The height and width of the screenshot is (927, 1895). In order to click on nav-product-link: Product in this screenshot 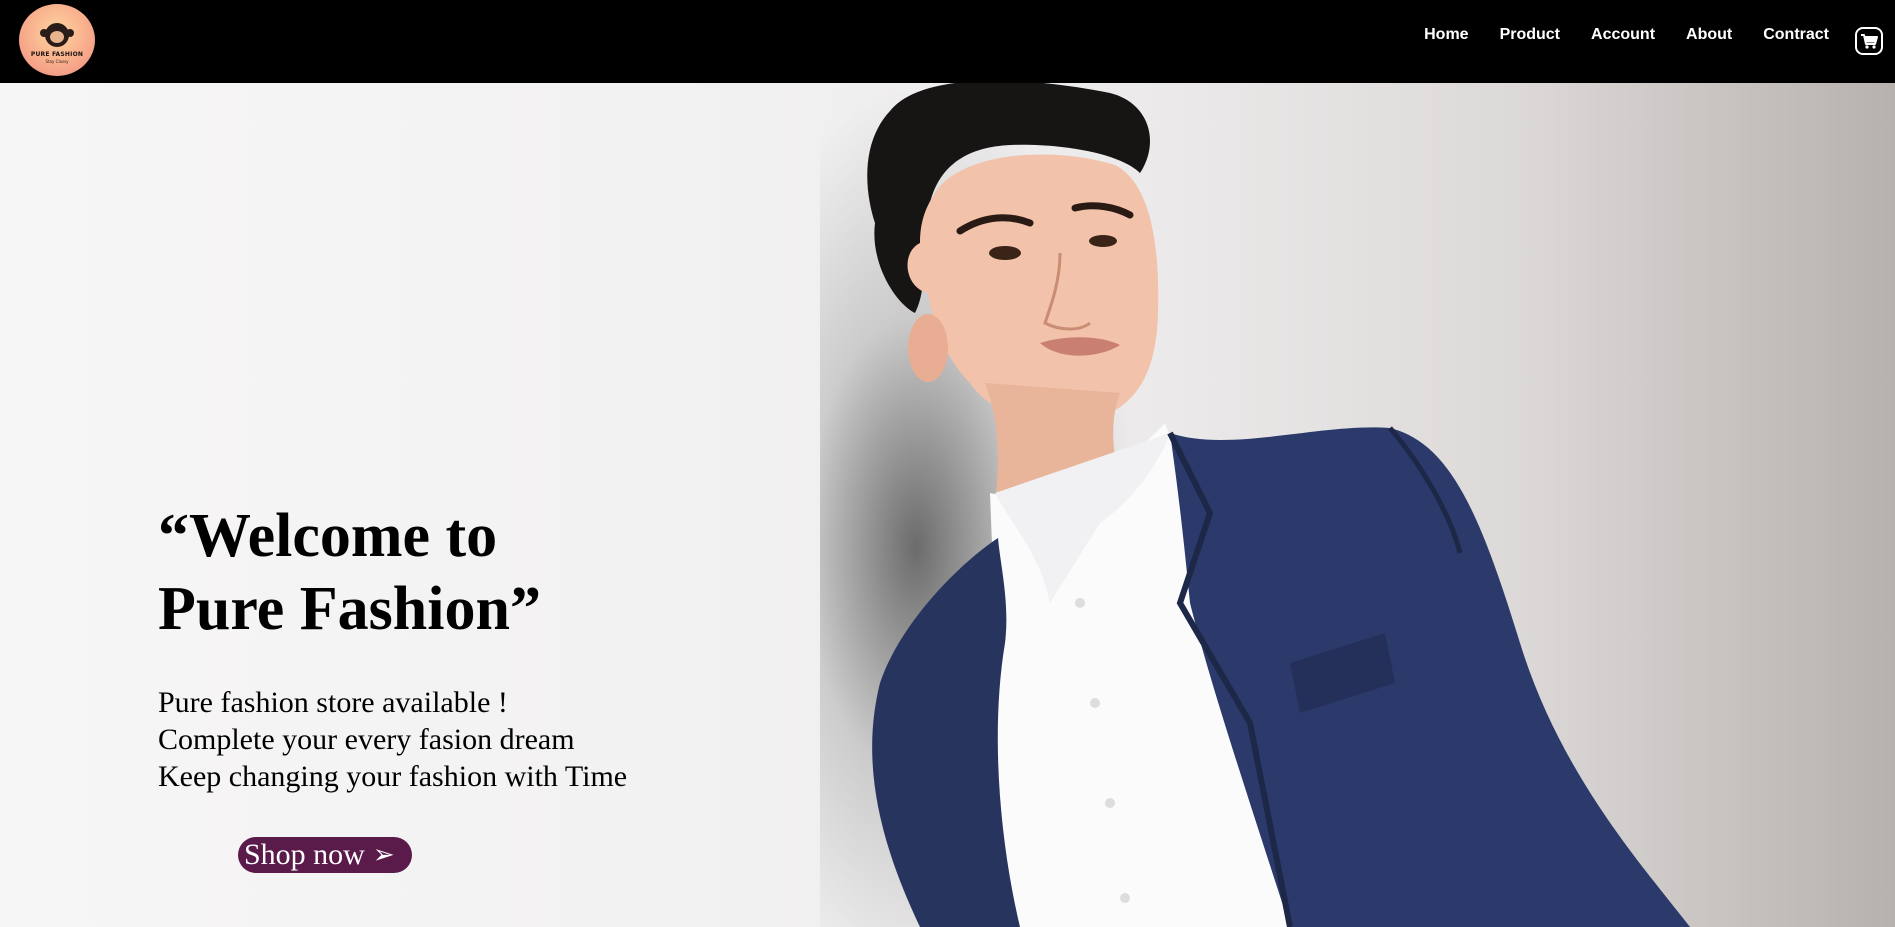, I will do `click(1530, 35)`.